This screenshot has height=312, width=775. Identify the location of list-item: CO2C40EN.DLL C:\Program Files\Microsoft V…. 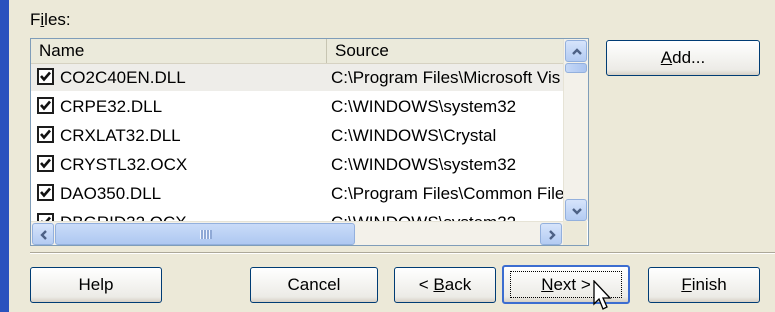
(297, 77).